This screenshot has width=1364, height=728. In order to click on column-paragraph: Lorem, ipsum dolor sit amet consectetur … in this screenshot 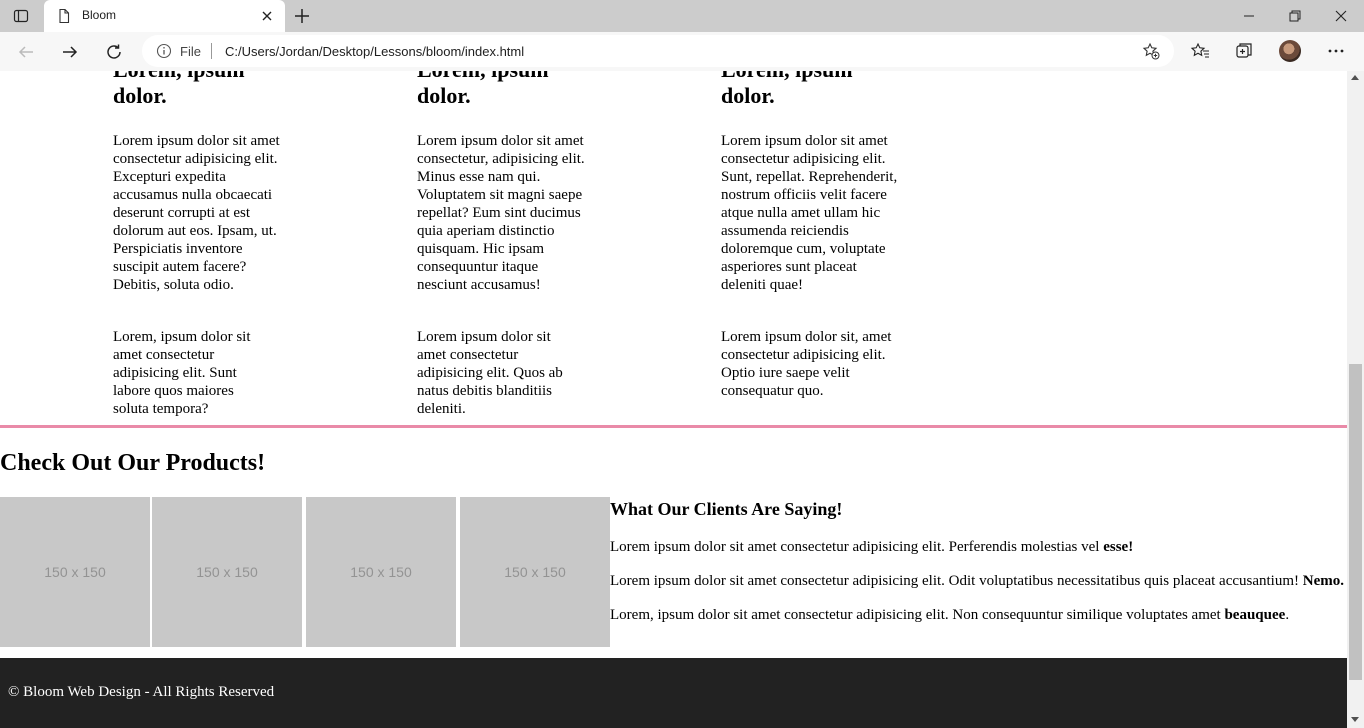, I will do `click(182, 373)`.